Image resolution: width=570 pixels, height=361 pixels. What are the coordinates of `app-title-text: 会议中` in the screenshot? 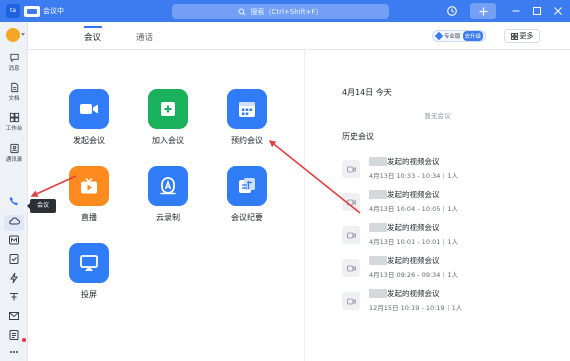 It's located at (53, 11).